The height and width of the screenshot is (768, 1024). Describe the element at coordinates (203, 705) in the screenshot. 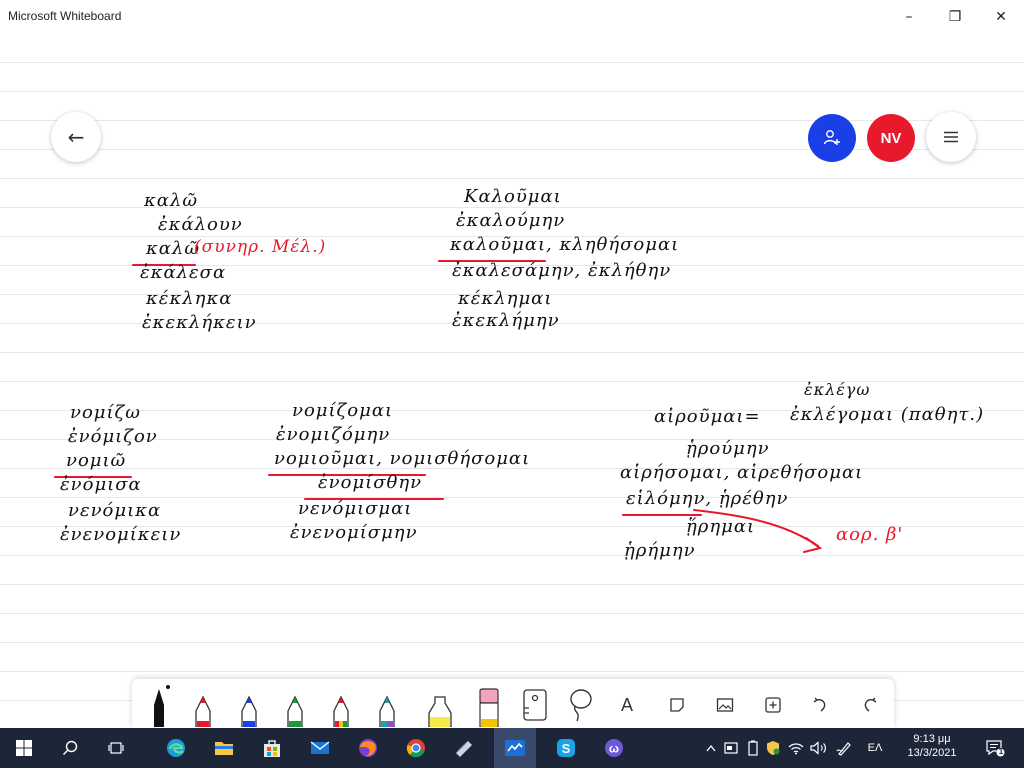

I see `pen-red-tool` at that location.